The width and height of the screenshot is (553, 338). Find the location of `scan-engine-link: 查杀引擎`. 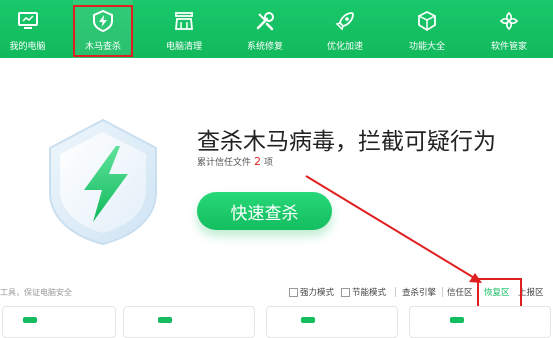

scan-engine-link: 查杀引擎 is located at coordinates (419, 292).